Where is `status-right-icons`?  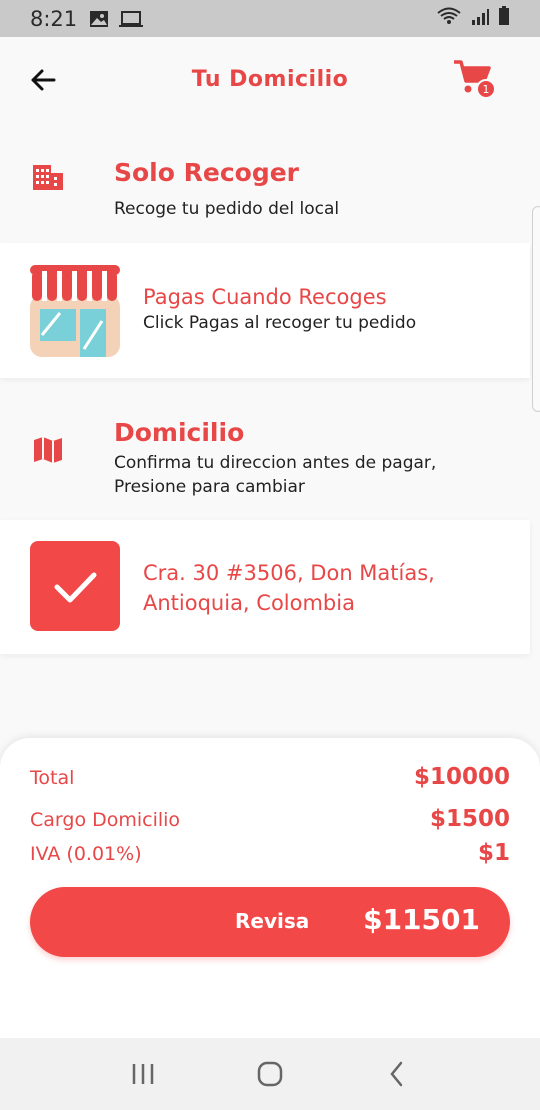
status-right-icons is located at coordinates (473, 18).